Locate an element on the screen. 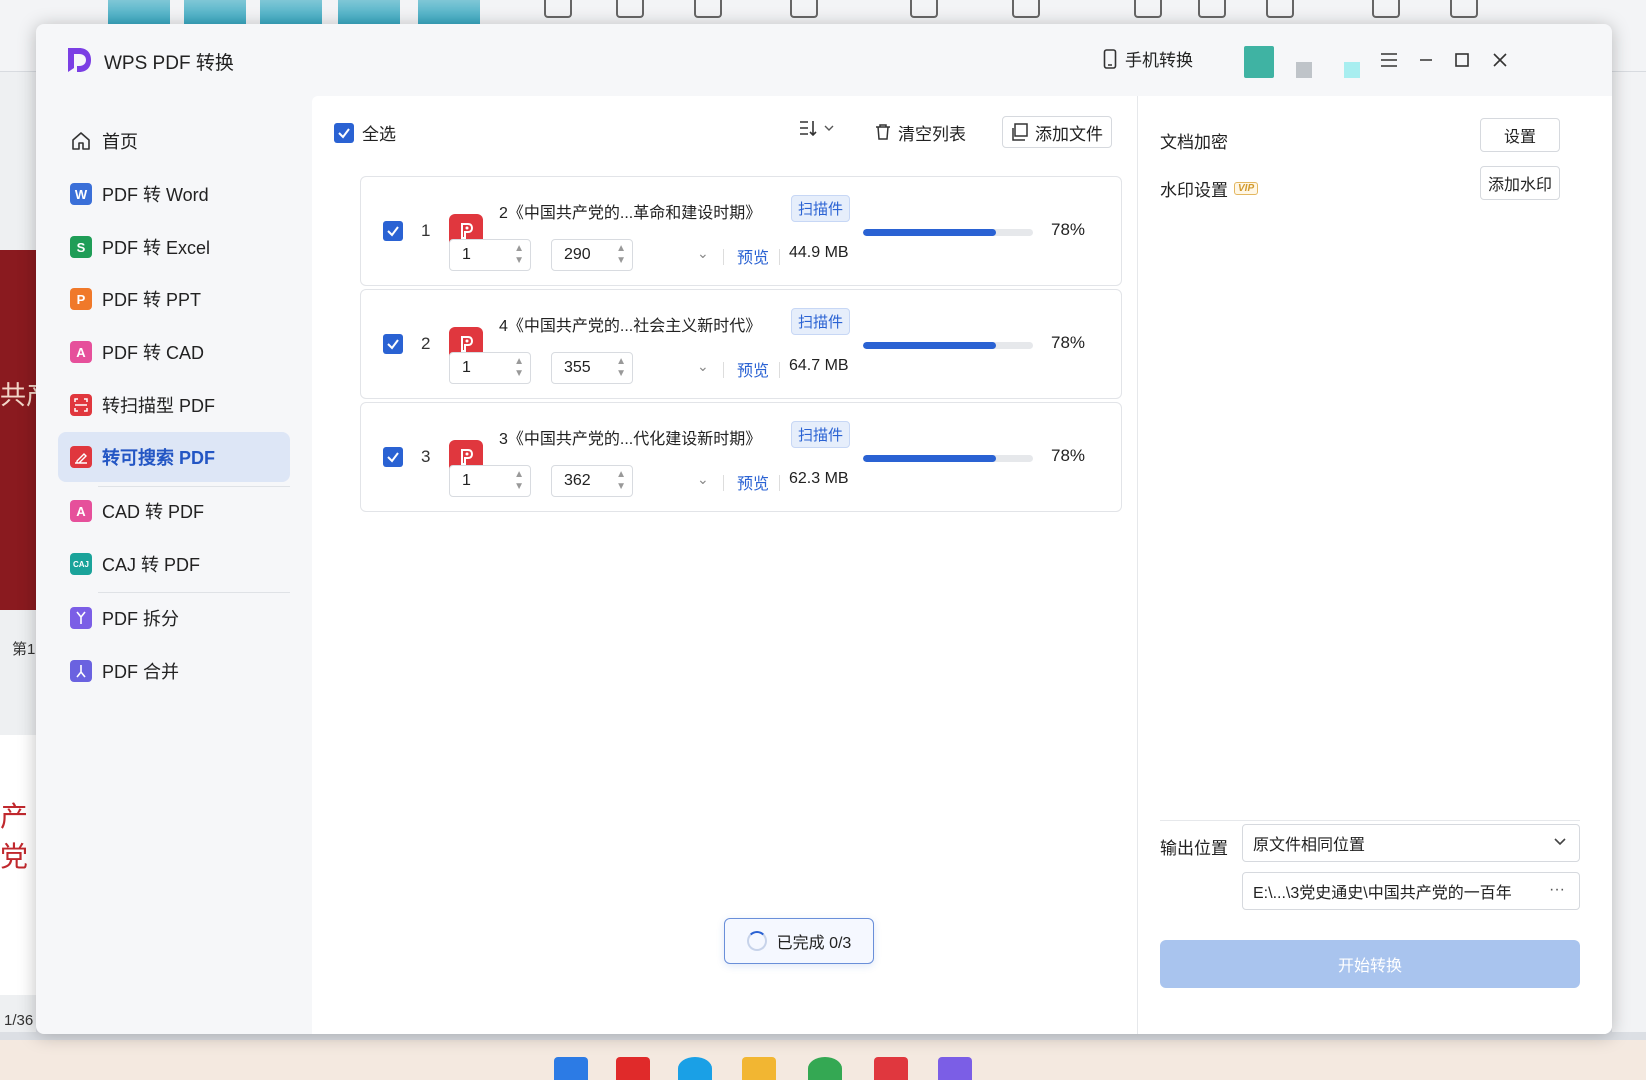 The image size is (1646, 1080). chrome-icon is located at coordinates (825, 1068).